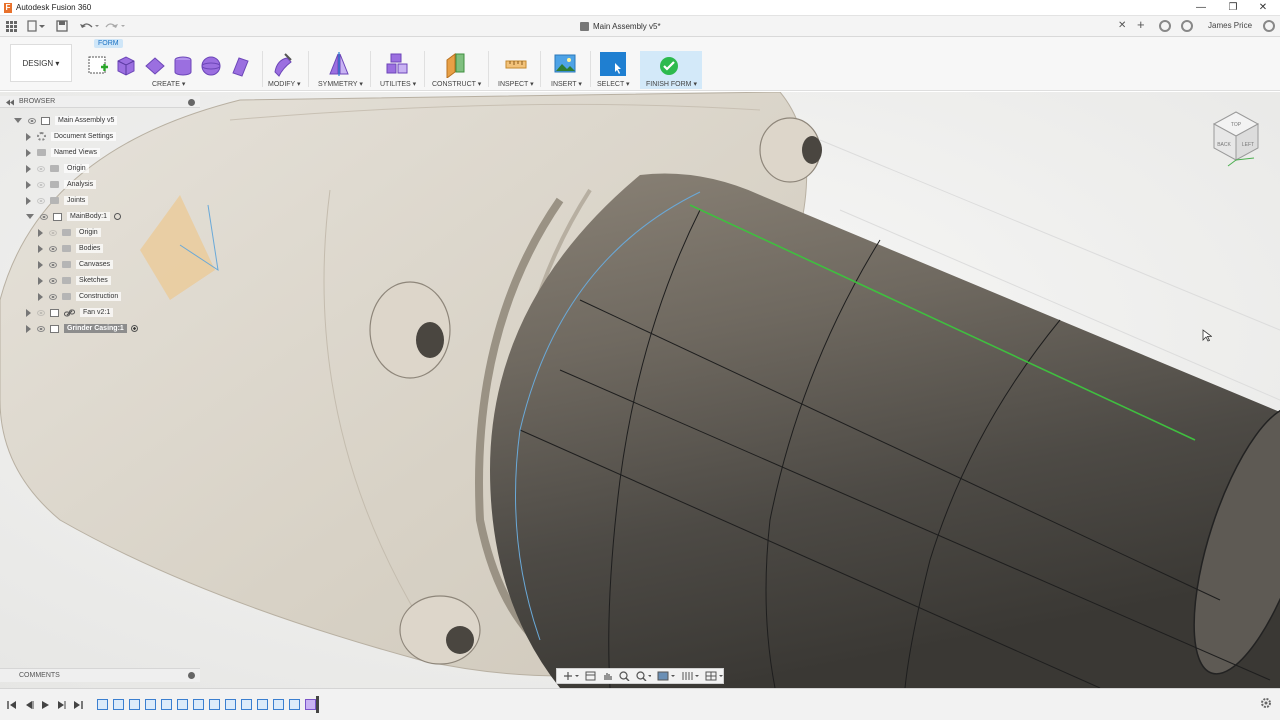  I want to click on collapse-panel-icon, so click(10, 102).